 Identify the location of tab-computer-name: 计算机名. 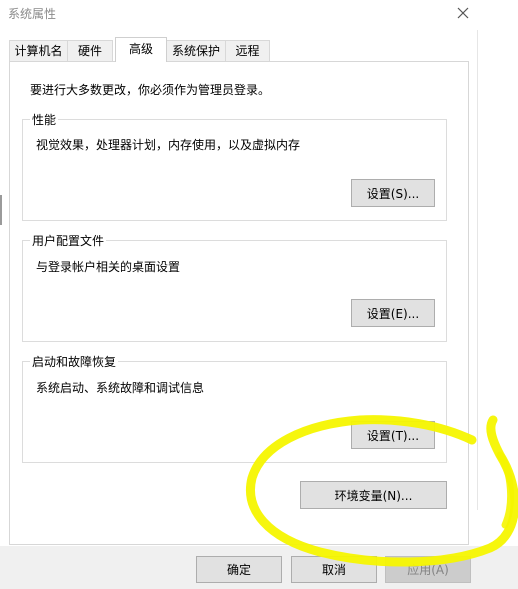
(38, 50).